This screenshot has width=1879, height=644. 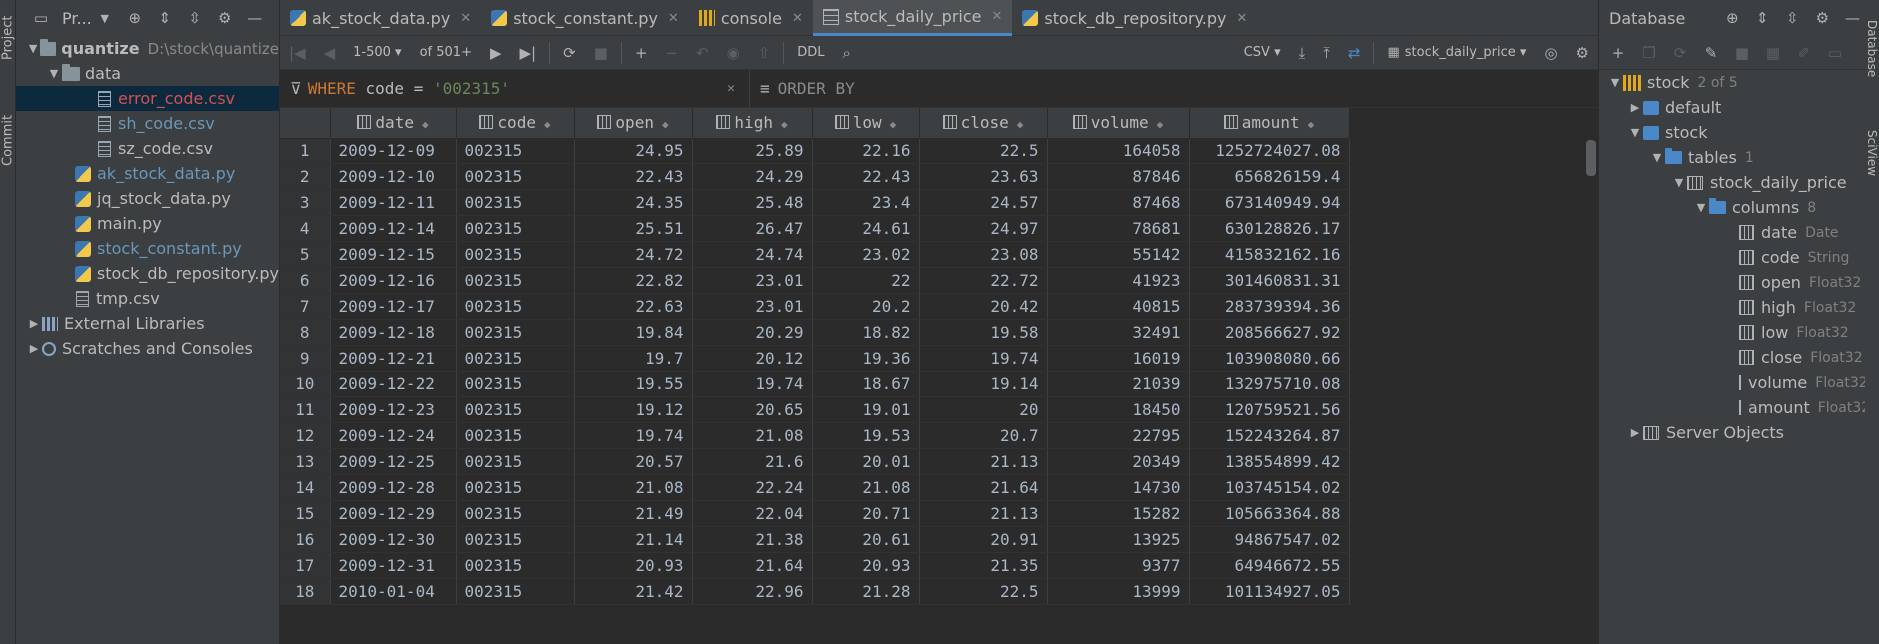 What do you see at coordinates (866, 565) in the screenshot?
I see `table-cell: 20.93` at bounding box center [866, 565].